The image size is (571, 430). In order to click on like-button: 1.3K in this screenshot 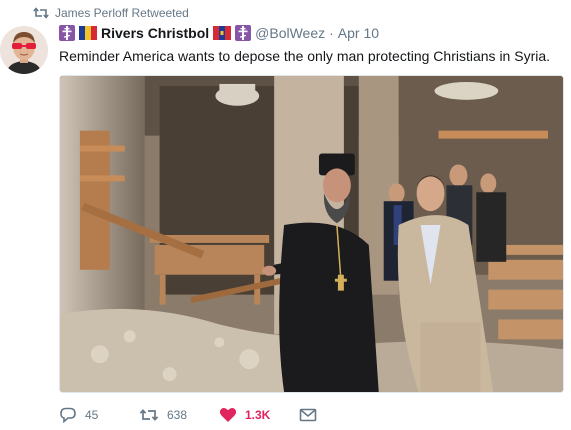, I will do `click(259, 415)`.